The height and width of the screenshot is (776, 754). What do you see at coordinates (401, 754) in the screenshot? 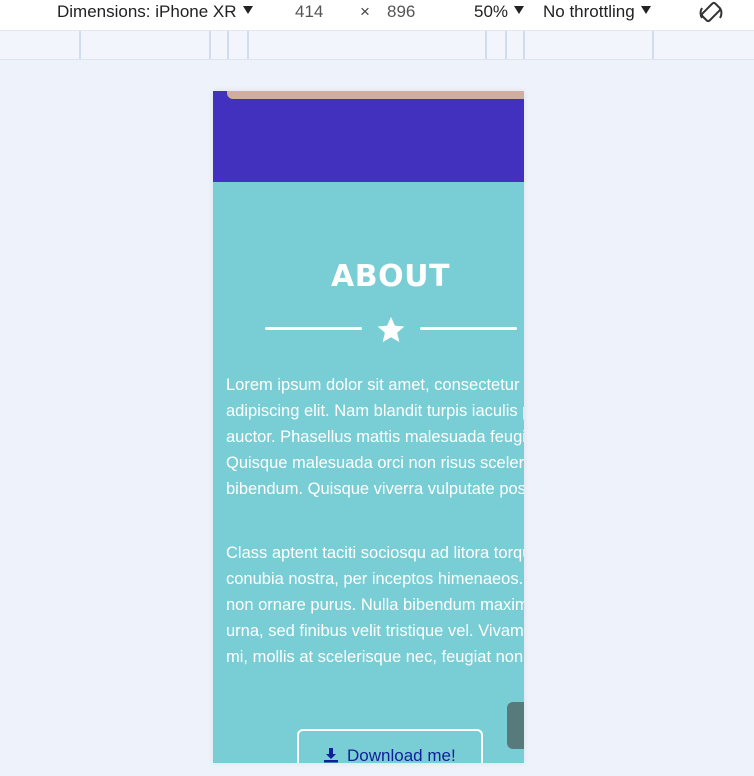
I see `download-label: Download me!` at bounding box center [401, 754].